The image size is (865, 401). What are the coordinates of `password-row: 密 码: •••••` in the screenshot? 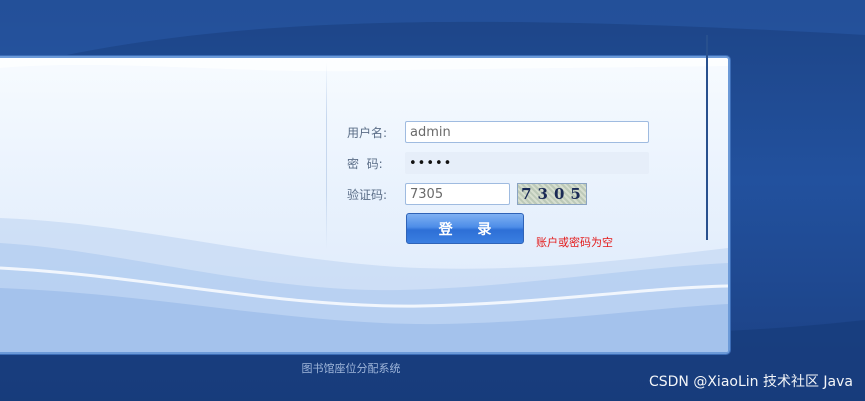 It's located at (498, 163).